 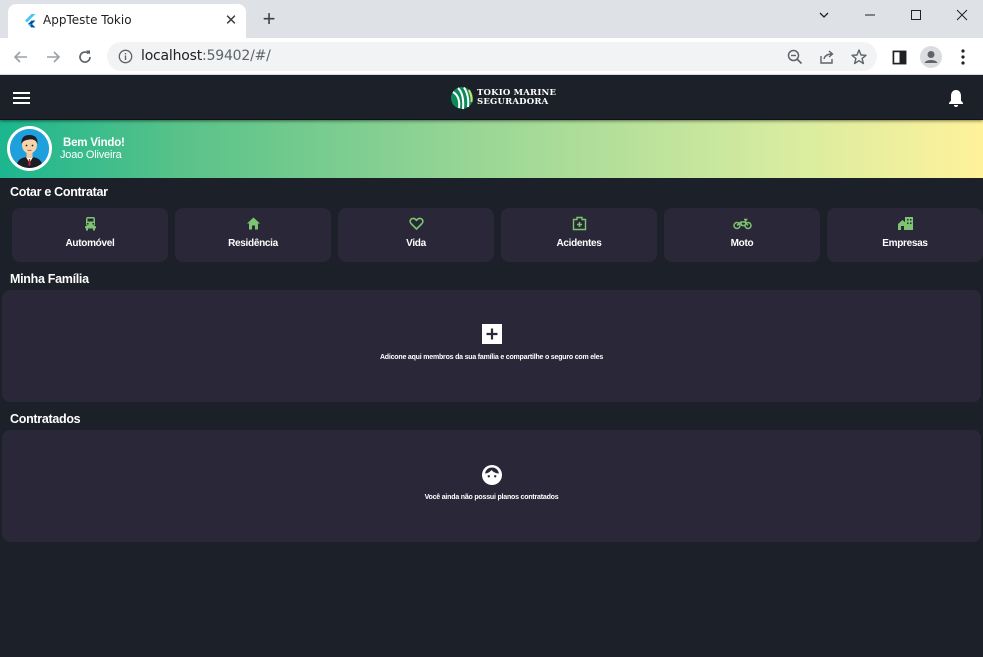 What do you see at coordinates (90, 224) in the screenshot?
I see `car-icon` at bounding box center [90, 224].